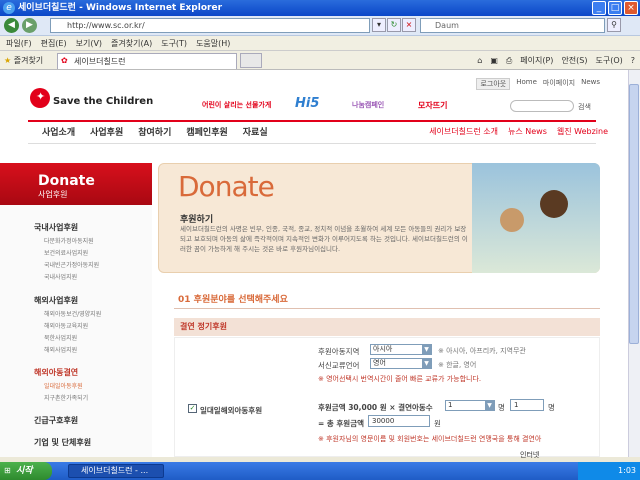 The height and width of the screenshot is (480, 640). What do you see at coordinates (154, 132) in the screenshot?
I see `nav-participate: 참여하기` at bounding box center [154, 132].